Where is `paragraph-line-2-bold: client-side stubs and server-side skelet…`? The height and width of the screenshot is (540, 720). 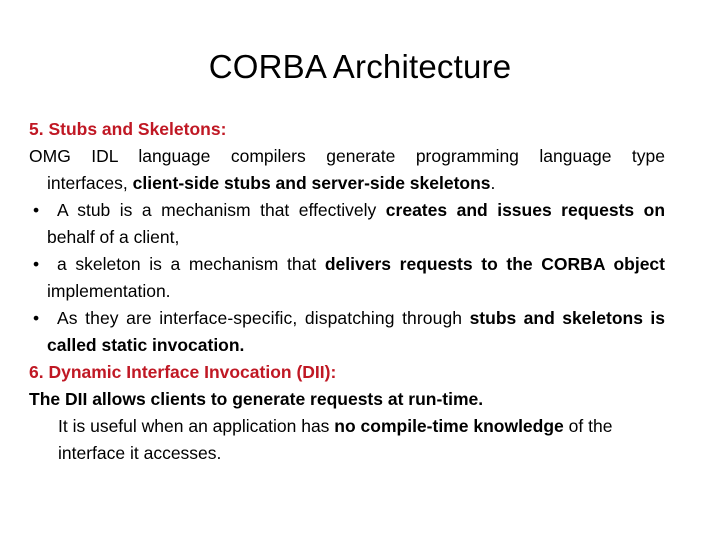
paragraph-line-2-bold: client-side stubs and server-side skelet… is located at coordinates (311, 183).